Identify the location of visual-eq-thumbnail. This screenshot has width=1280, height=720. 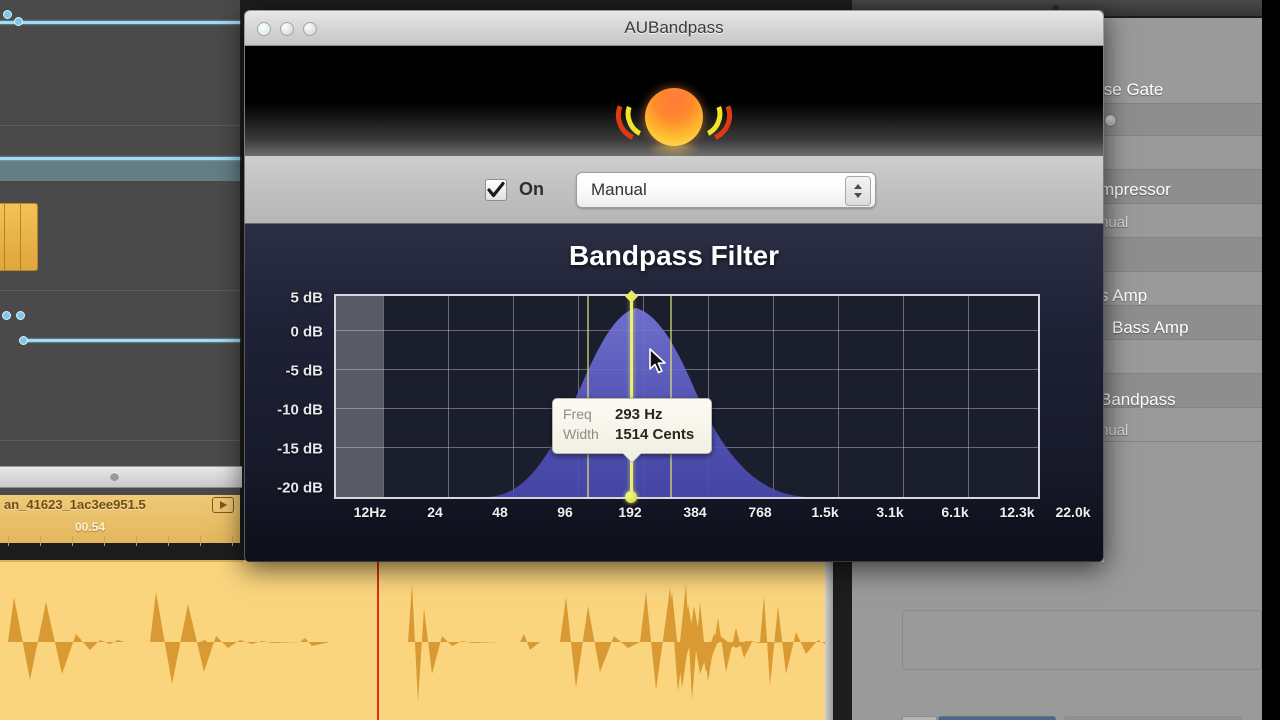
(997, 718).